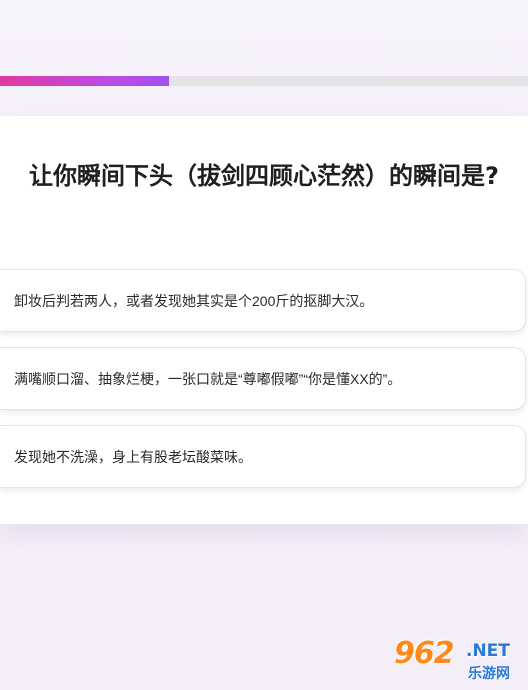 The height and width of the screenshot is (690, 528). What do you see at coordinates (263, 378) in the screenshot?
I see `answer-option-2: 满嘴顺口溜、抽象烂梗，一张口就是“尊嘟假嘟”“你是懂XX的”。` at bounding box center [263, 378].